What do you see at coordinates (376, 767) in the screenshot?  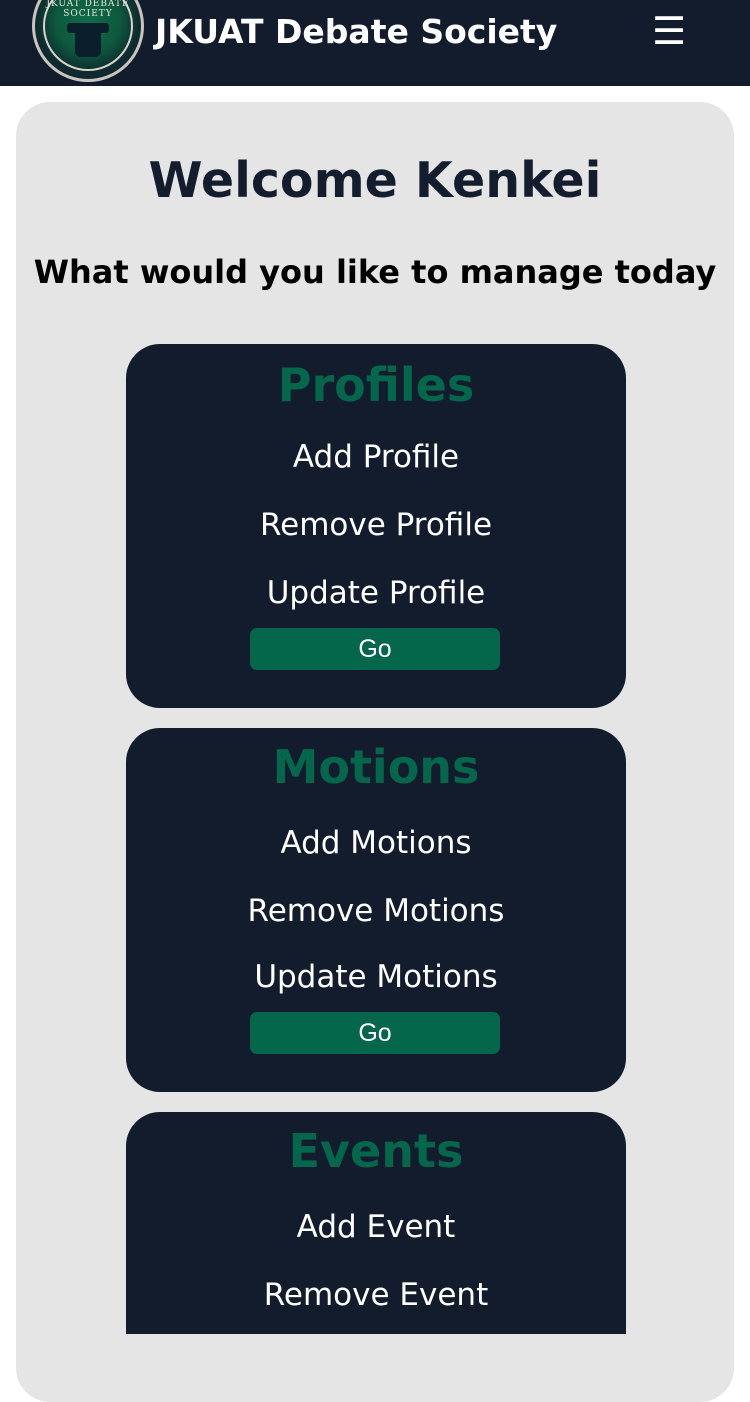 I see `card-title-motions: Motions` at bounding box center [376, 767].